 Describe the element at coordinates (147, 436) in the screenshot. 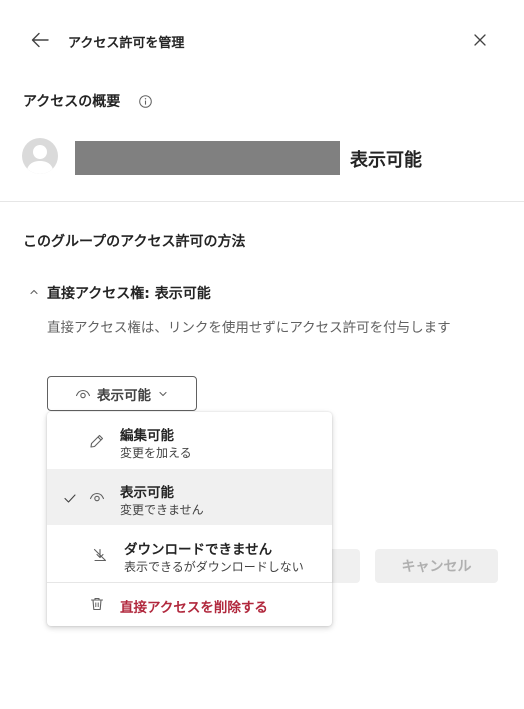

I see `menu-item-title: 編集可能` at that location.